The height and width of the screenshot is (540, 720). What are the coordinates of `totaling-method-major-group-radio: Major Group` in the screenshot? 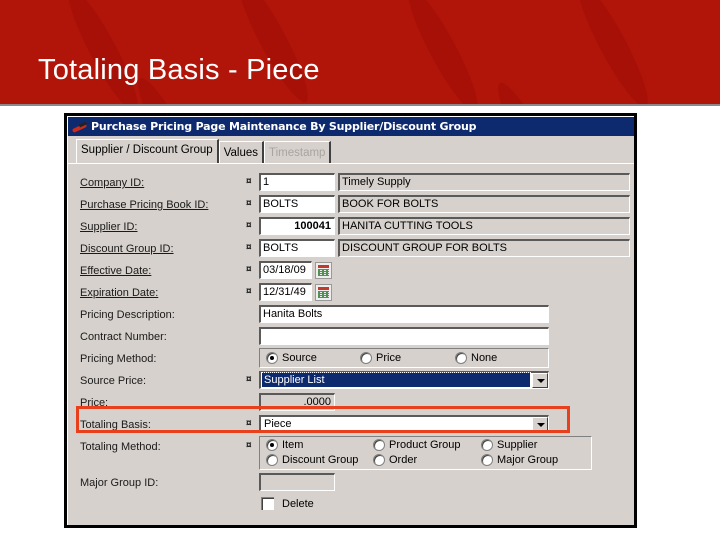 It's located at (519, 460).